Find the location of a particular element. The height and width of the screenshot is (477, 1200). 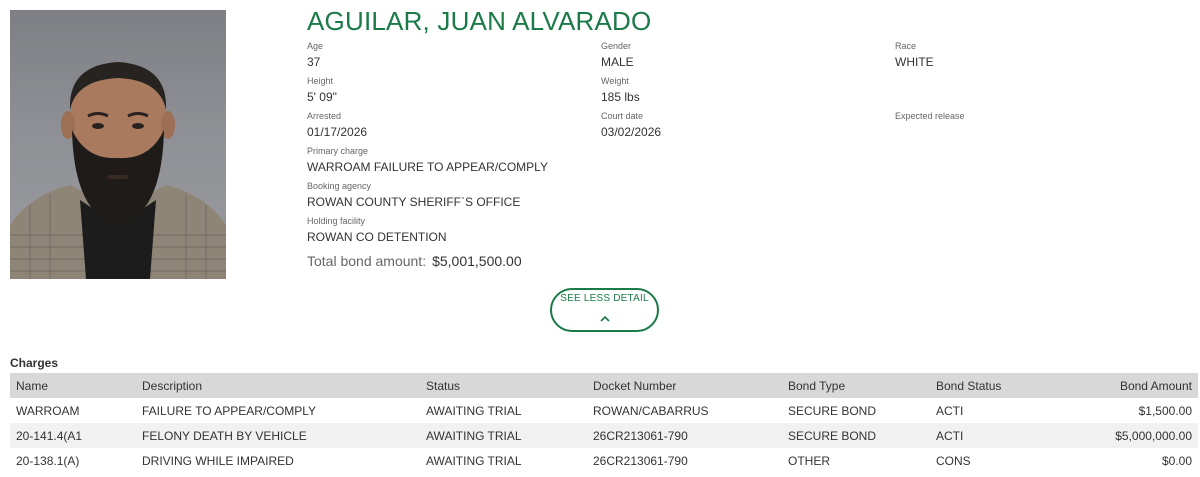

total-bond: Total bond amount: $5,001,500.00 is located at coordinates (414, 261).